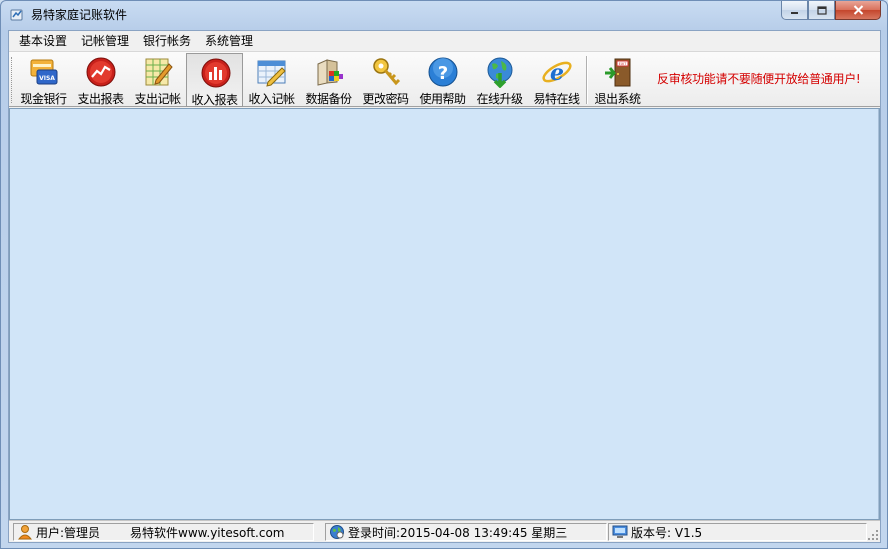  I want to click on user-icon, so click(25, 532).